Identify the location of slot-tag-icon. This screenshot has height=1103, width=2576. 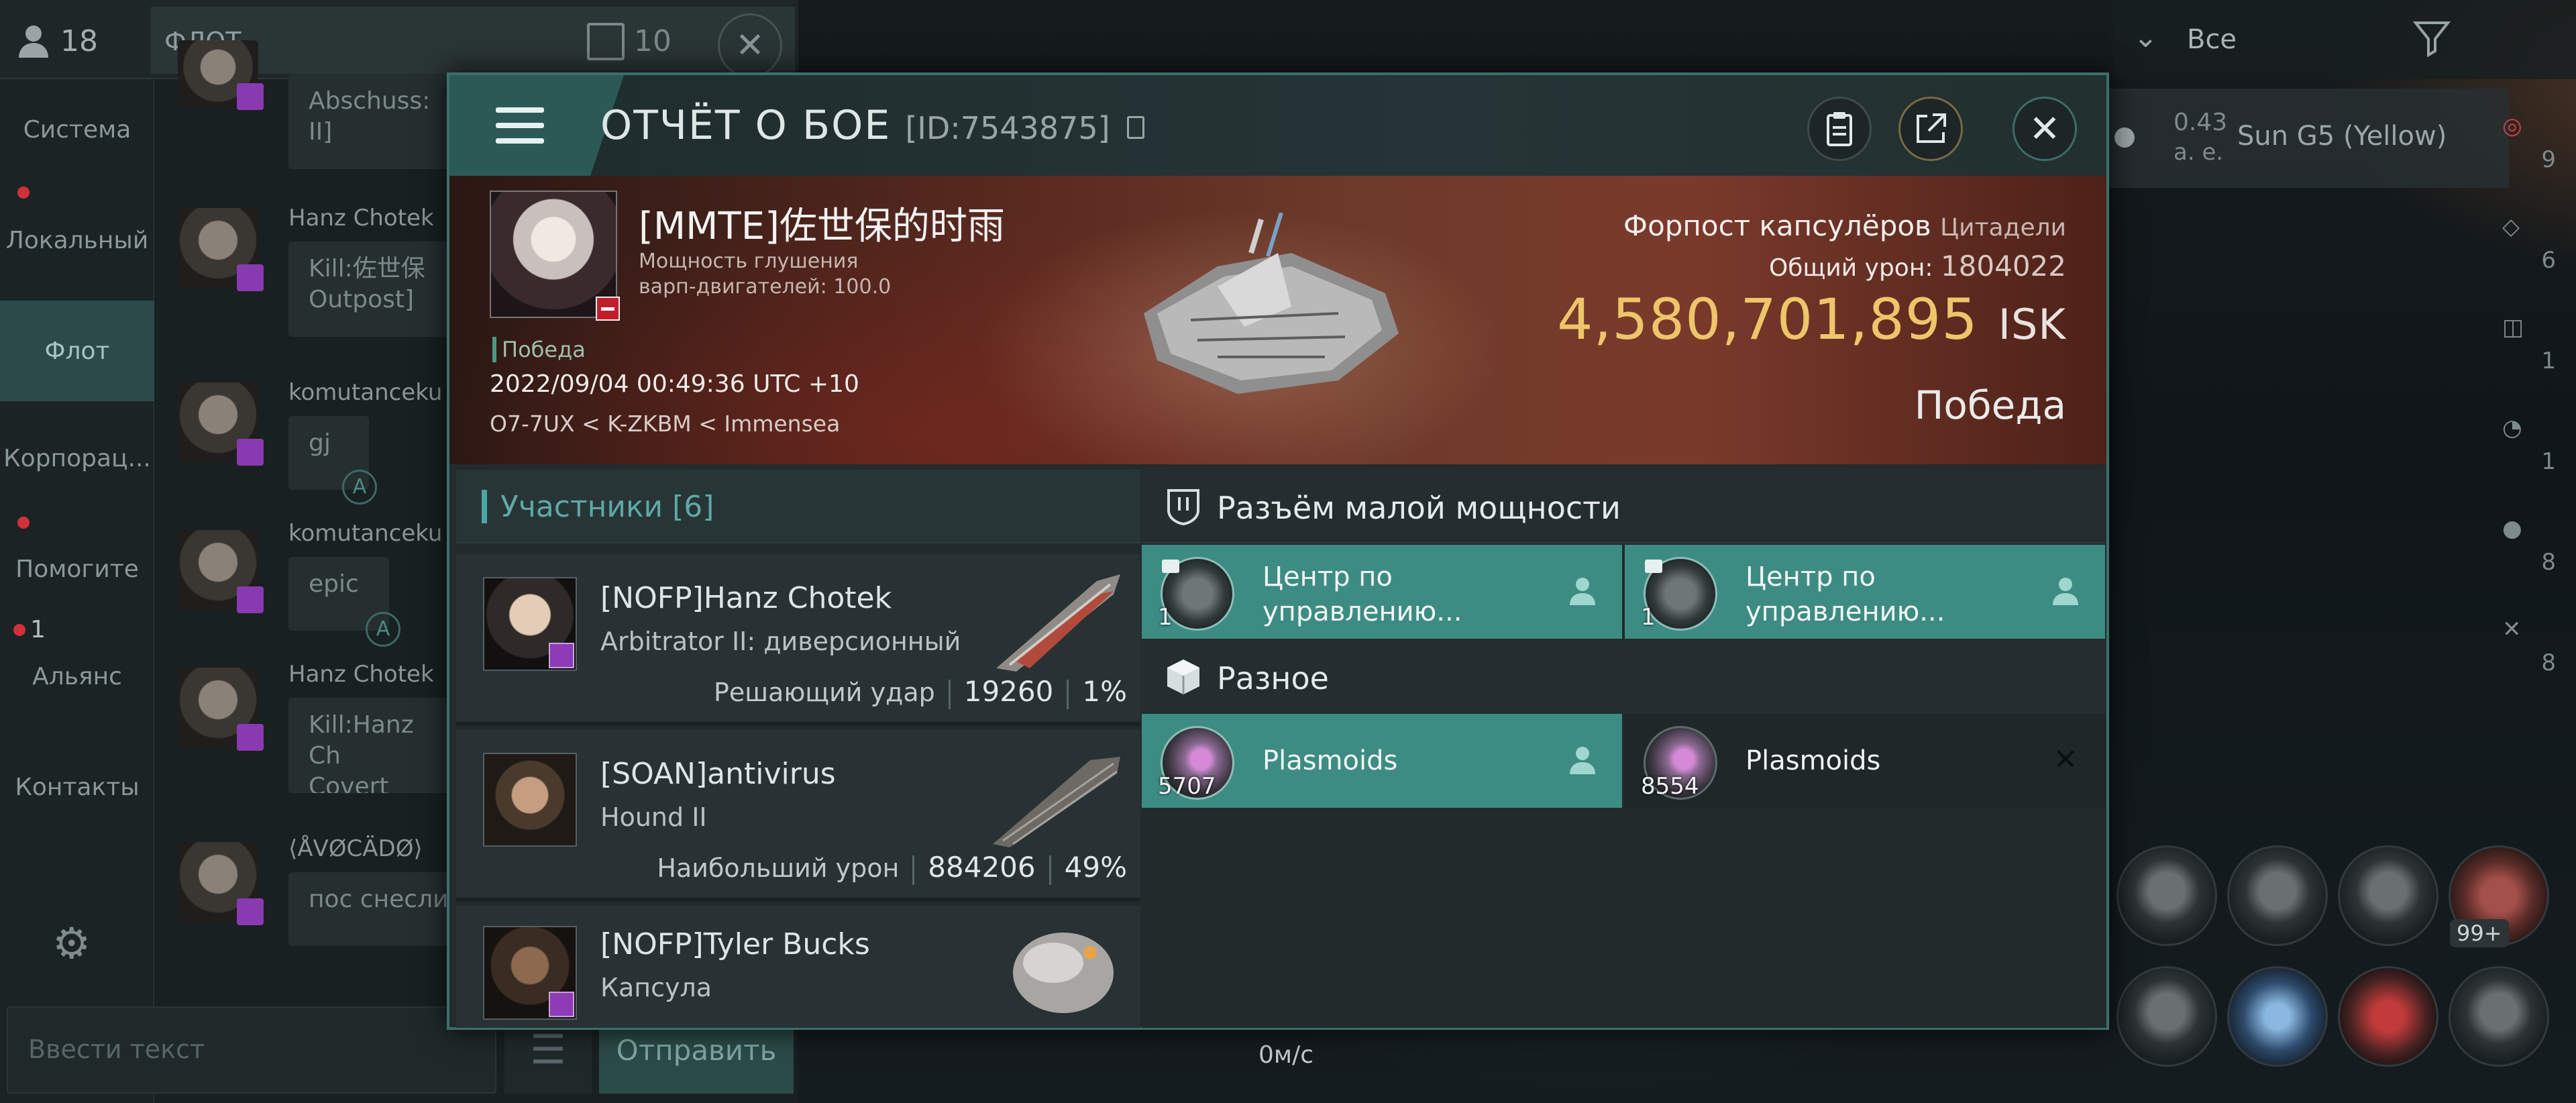
(1653, 567).